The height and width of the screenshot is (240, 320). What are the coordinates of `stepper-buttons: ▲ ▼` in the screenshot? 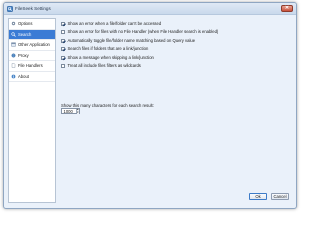 It's located at (77, 111).